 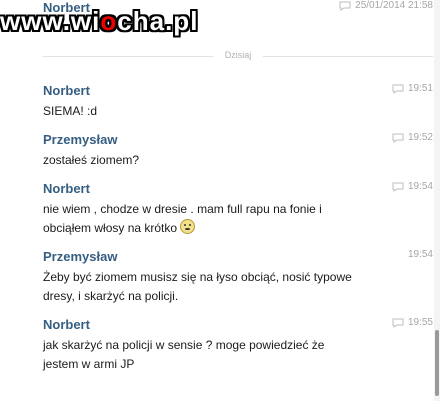 I want to click on message-meta: 19:52, so click(x=412, y=137).